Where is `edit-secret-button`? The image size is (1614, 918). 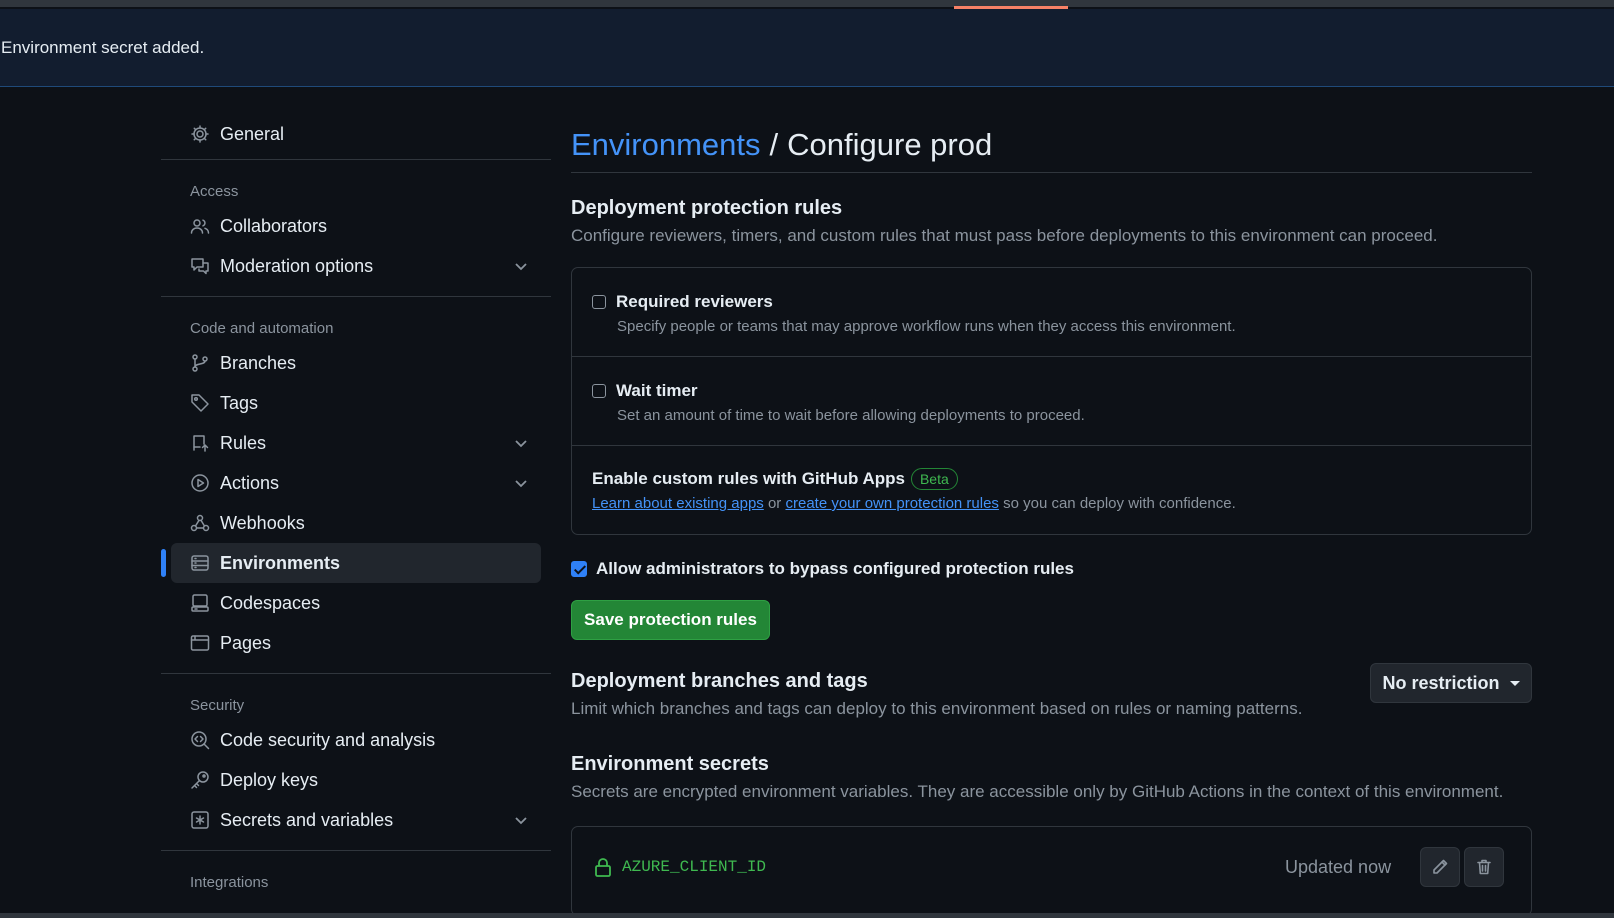
edit-secret-button is located at coordinates (1440, 867).